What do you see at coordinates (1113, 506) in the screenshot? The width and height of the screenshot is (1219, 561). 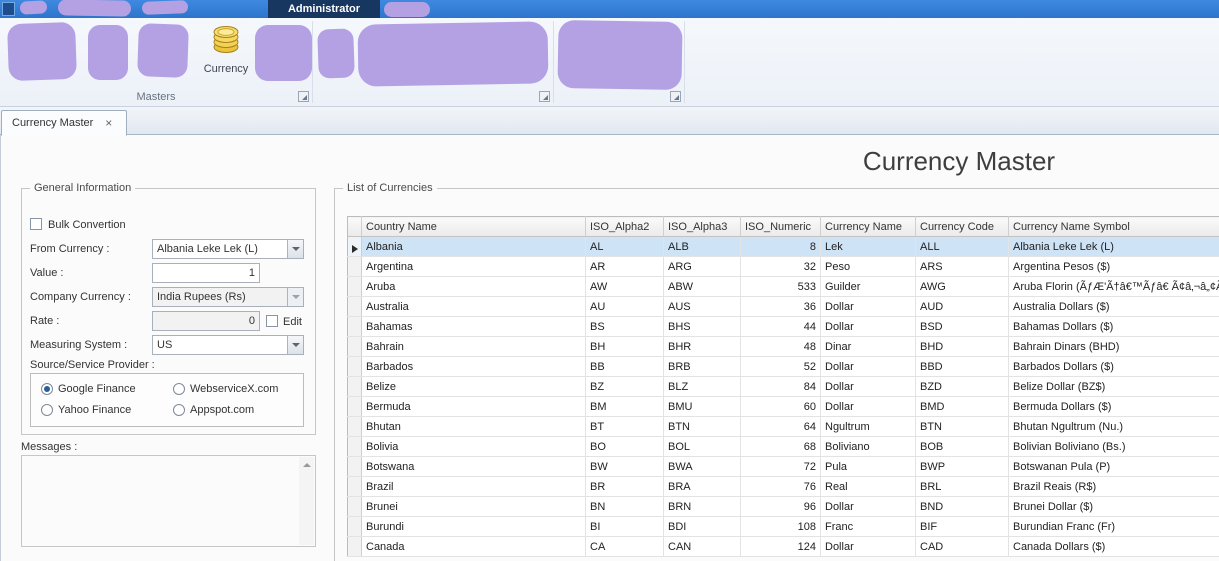 I see `grid-cell: Brunei Dollar ($)` at bounding box center [1113, 506].